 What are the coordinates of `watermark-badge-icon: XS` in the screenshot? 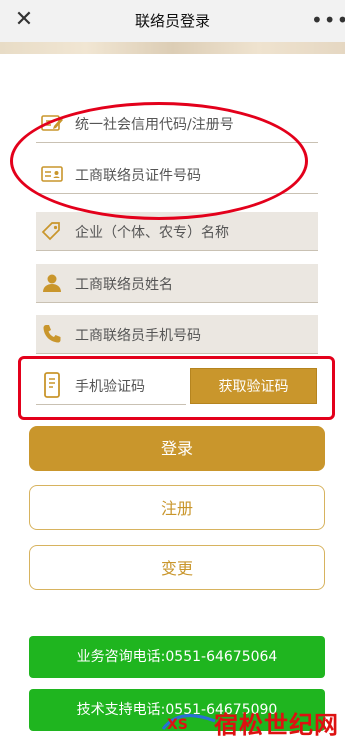 It's located at (188, 723).